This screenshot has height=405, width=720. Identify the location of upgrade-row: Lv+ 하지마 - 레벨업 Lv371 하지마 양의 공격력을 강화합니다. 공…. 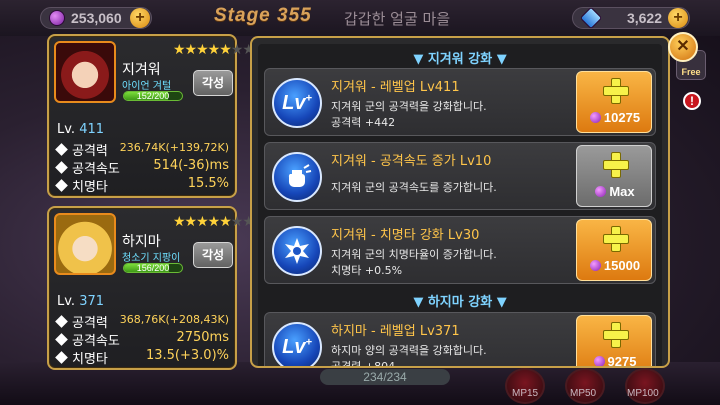
(460, 340).